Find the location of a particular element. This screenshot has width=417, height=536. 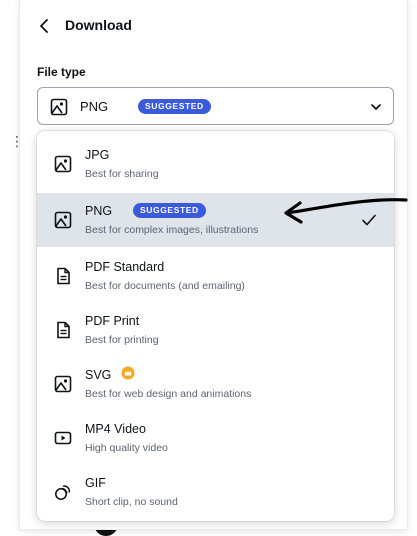

option-mp4-video: MP4 Video High quality video is located at coordinates (215, 438).